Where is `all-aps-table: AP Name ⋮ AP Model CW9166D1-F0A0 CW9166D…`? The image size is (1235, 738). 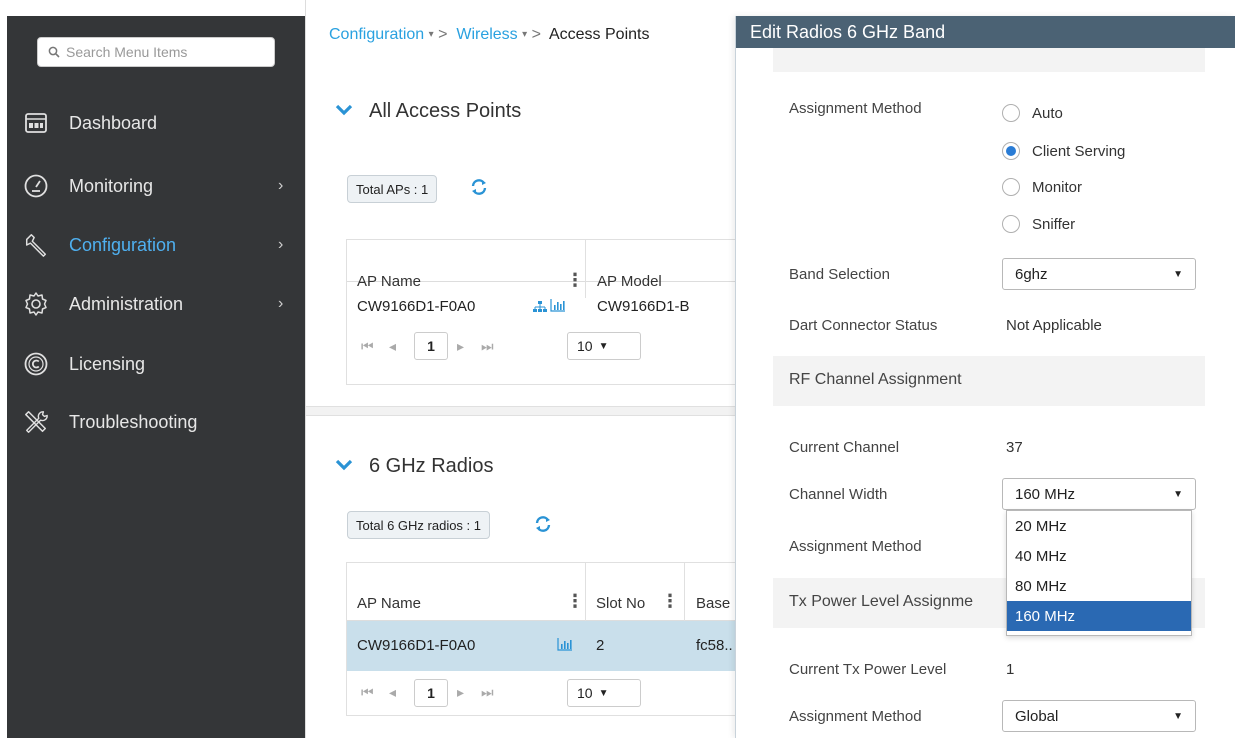 all-aps-table: AP Name ⋮ AP Model CW9166D1-F0A0 CW9166D… is located at coordinates (546, 312).